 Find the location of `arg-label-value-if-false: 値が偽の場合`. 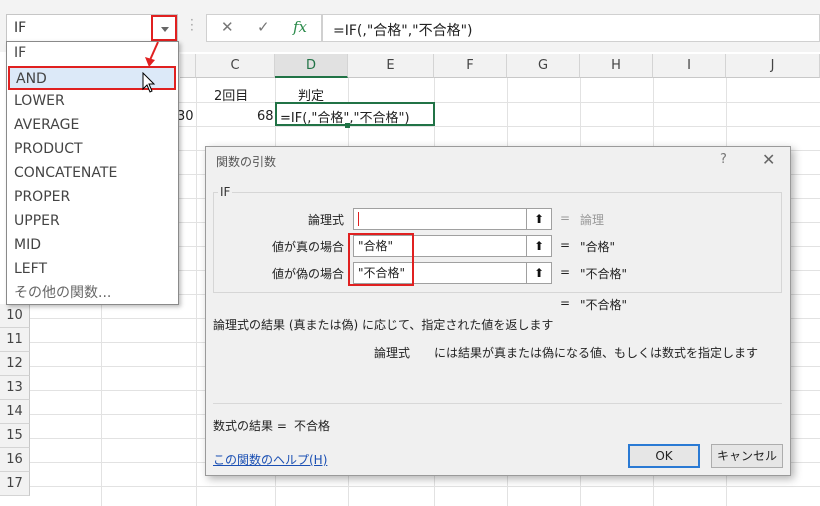

arg-label-value-if-false: 値が偽の場合 is located at coordinates (307, 274).